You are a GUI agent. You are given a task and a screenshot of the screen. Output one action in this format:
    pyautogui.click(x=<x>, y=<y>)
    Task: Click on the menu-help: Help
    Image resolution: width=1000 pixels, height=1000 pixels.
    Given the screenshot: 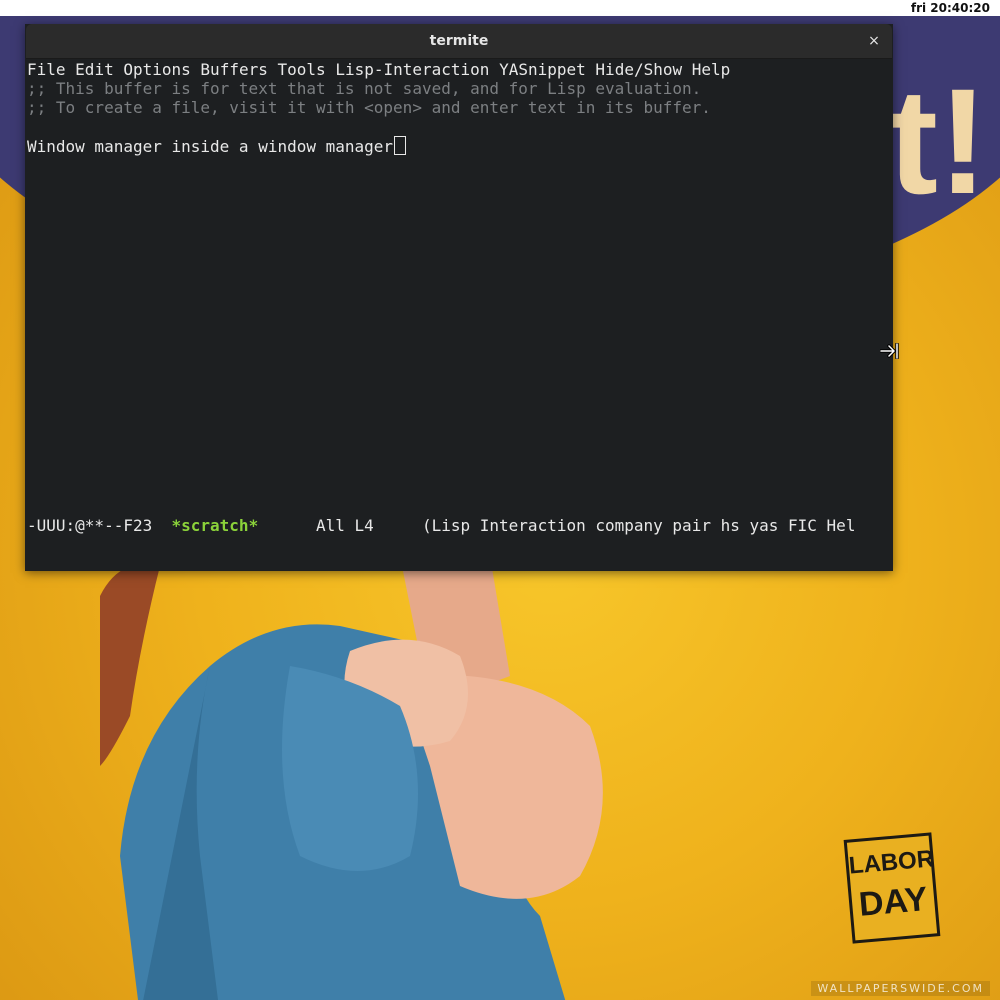 What is the action you would take?
    pyautogui.click(x=711, y=69)
    